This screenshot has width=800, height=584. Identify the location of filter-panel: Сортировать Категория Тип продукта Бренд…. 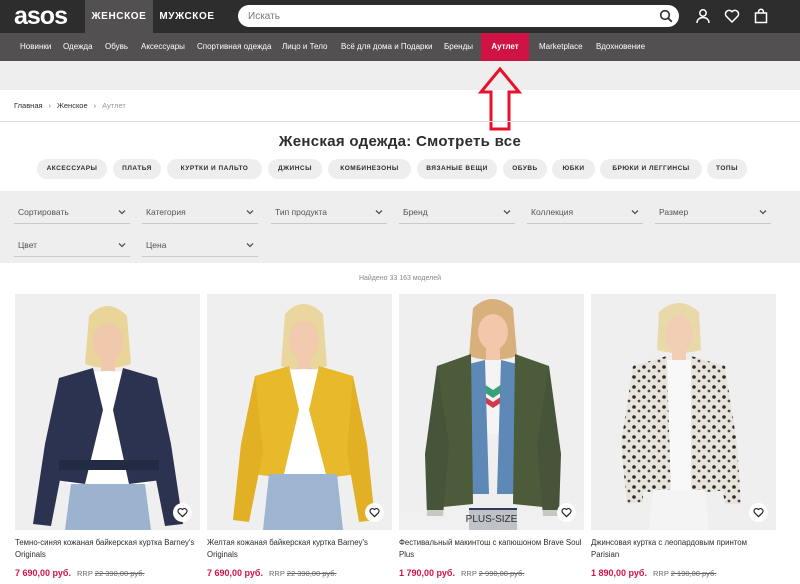
(400, 227).